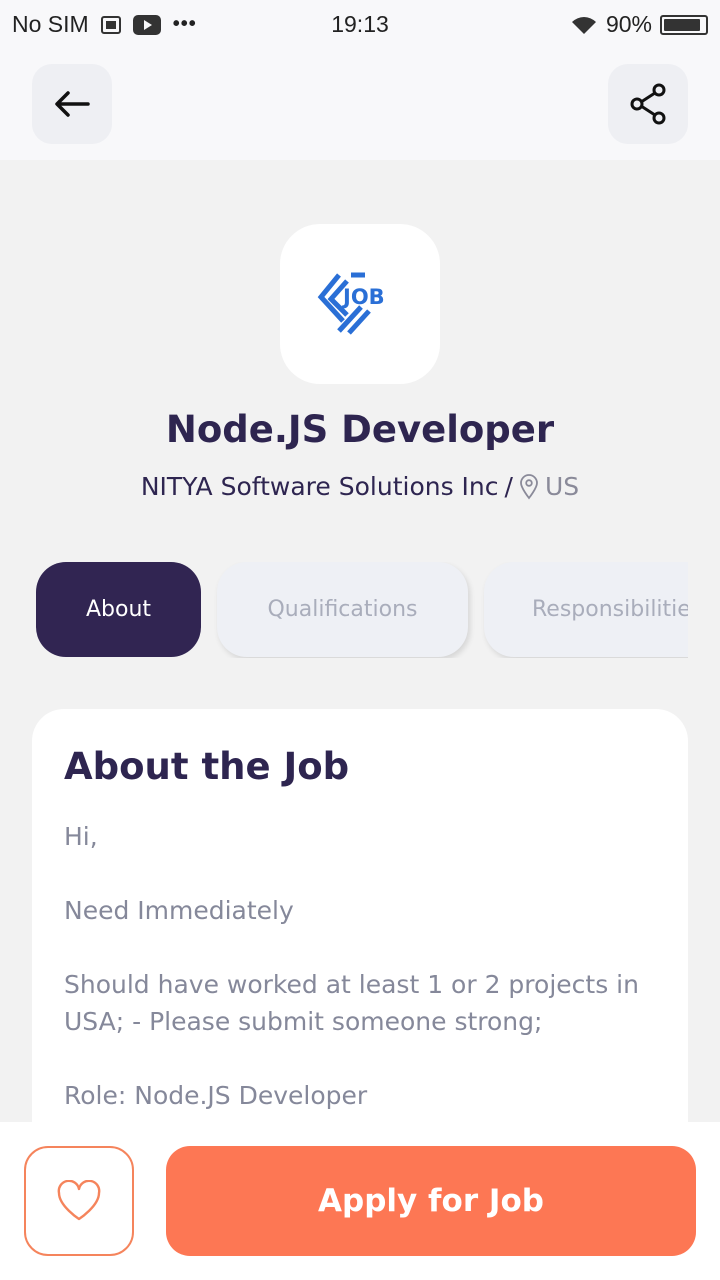  Describe the element at coordinates (319, 486) in the screenshot. I see `company-name: NITYA Software Solutions Inc` at that location.